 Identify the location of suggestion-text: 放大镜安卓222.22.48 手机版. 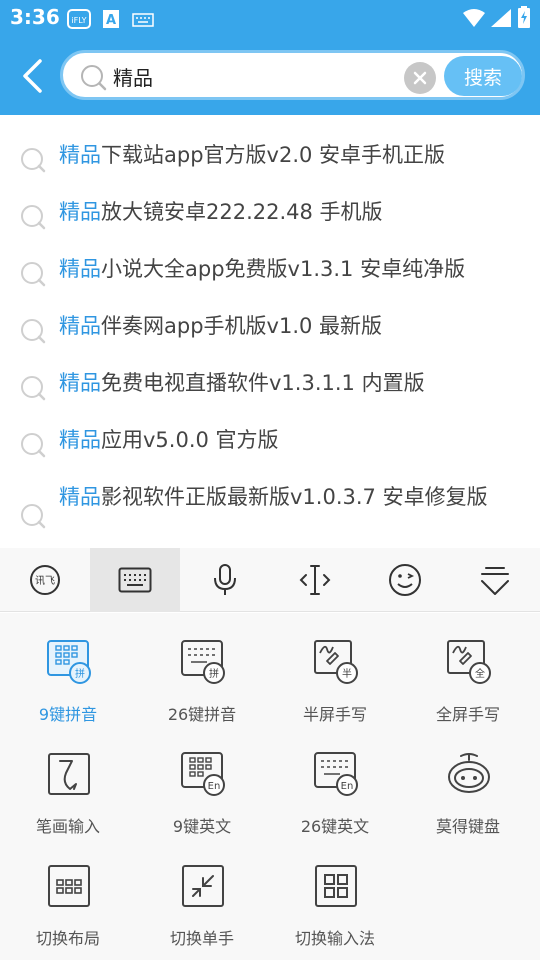
(242, 212).